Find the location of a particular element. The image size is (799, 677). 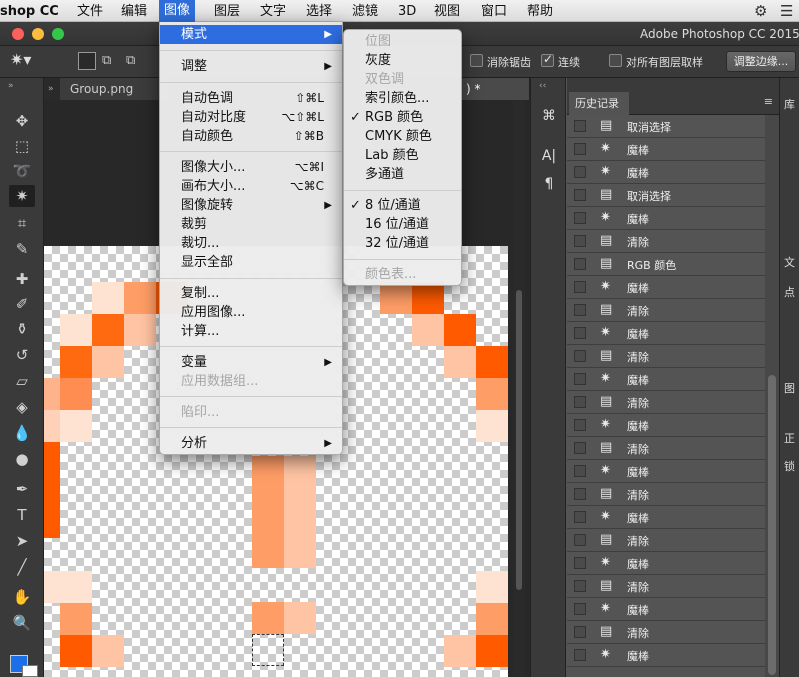

mode-menu-item: 32 位/通道 is located at coordinates (402, 243).